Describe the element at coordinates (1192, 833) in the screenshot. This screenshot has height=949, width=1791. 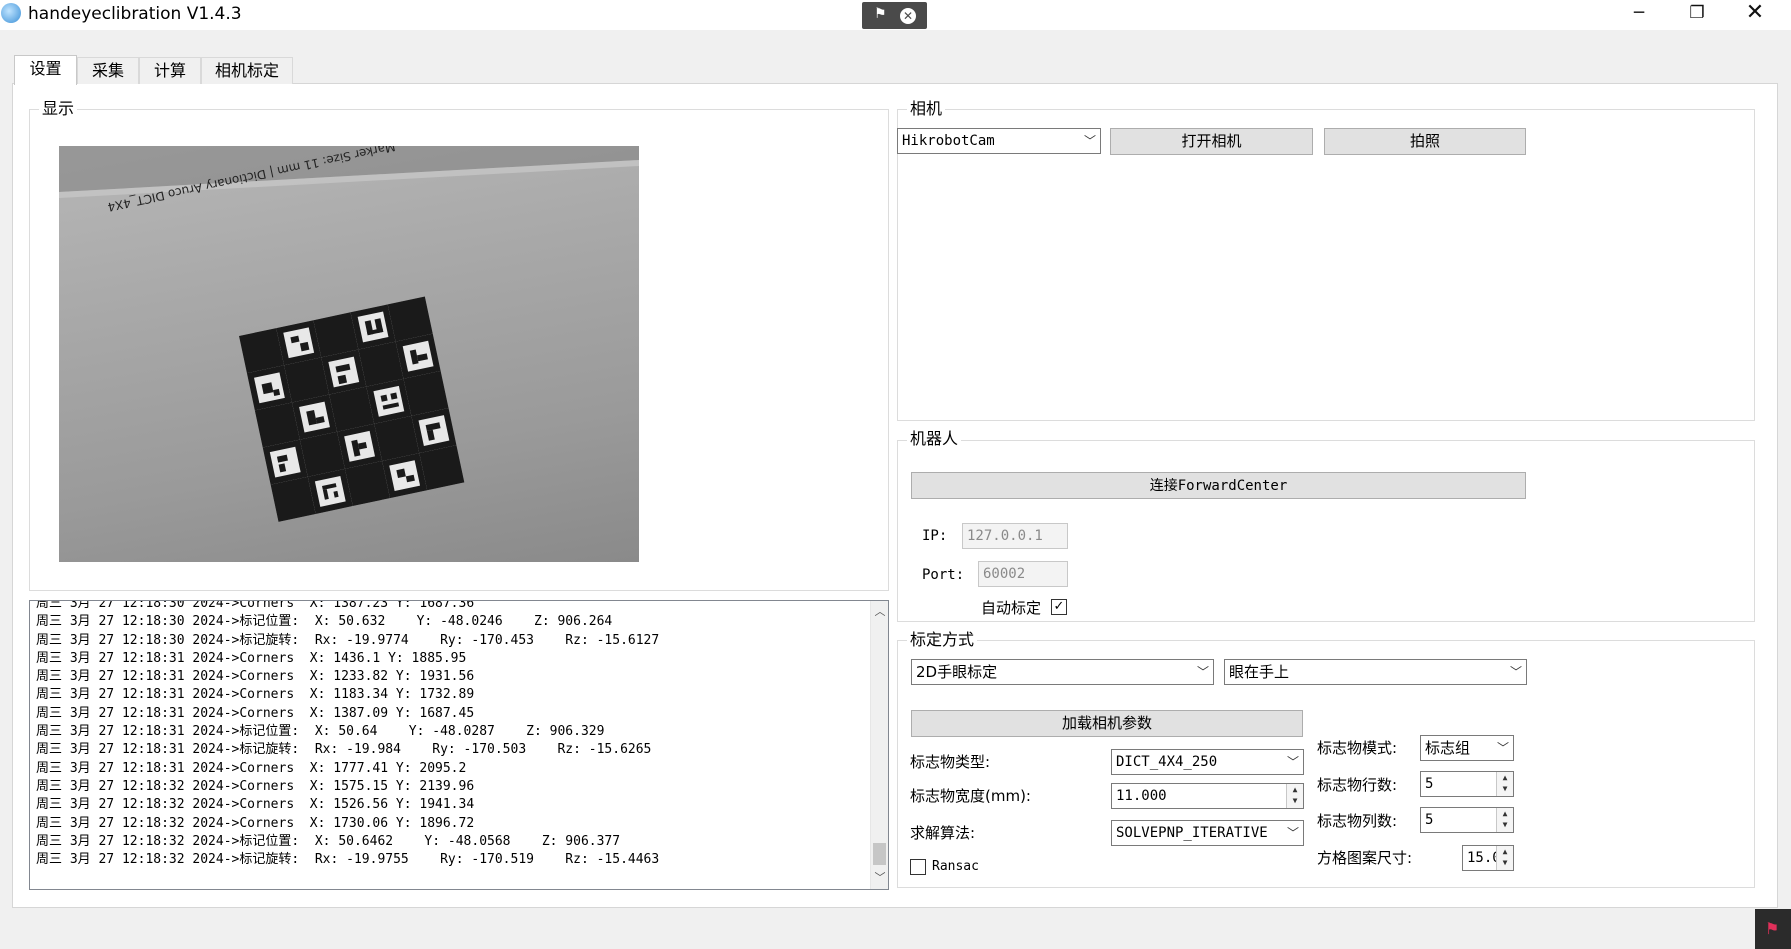
I see `solver-value: SOLVEPNP_ITERATIVE` at that location.